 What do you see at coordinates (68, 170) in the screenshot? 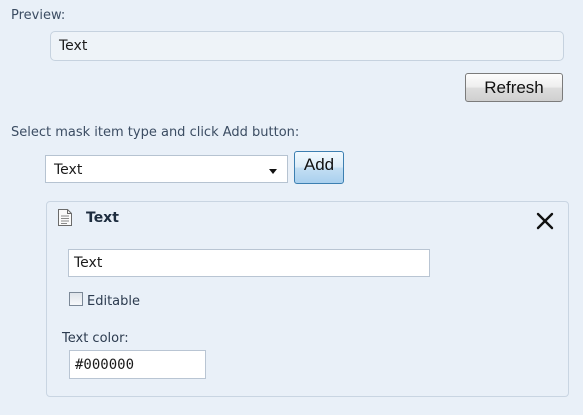
I see `mask-item-type-value: Text` at bounding box center [68, 170].